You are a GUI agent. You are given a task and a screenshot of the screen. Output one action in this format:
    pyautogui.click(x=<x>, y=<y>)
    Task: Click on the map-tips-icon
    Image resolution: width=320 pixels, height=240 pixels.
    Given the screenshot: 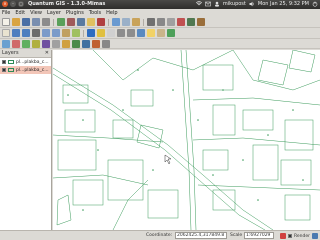 What is the action you would take?
    pyautogui.click(x=141, y=33)
    